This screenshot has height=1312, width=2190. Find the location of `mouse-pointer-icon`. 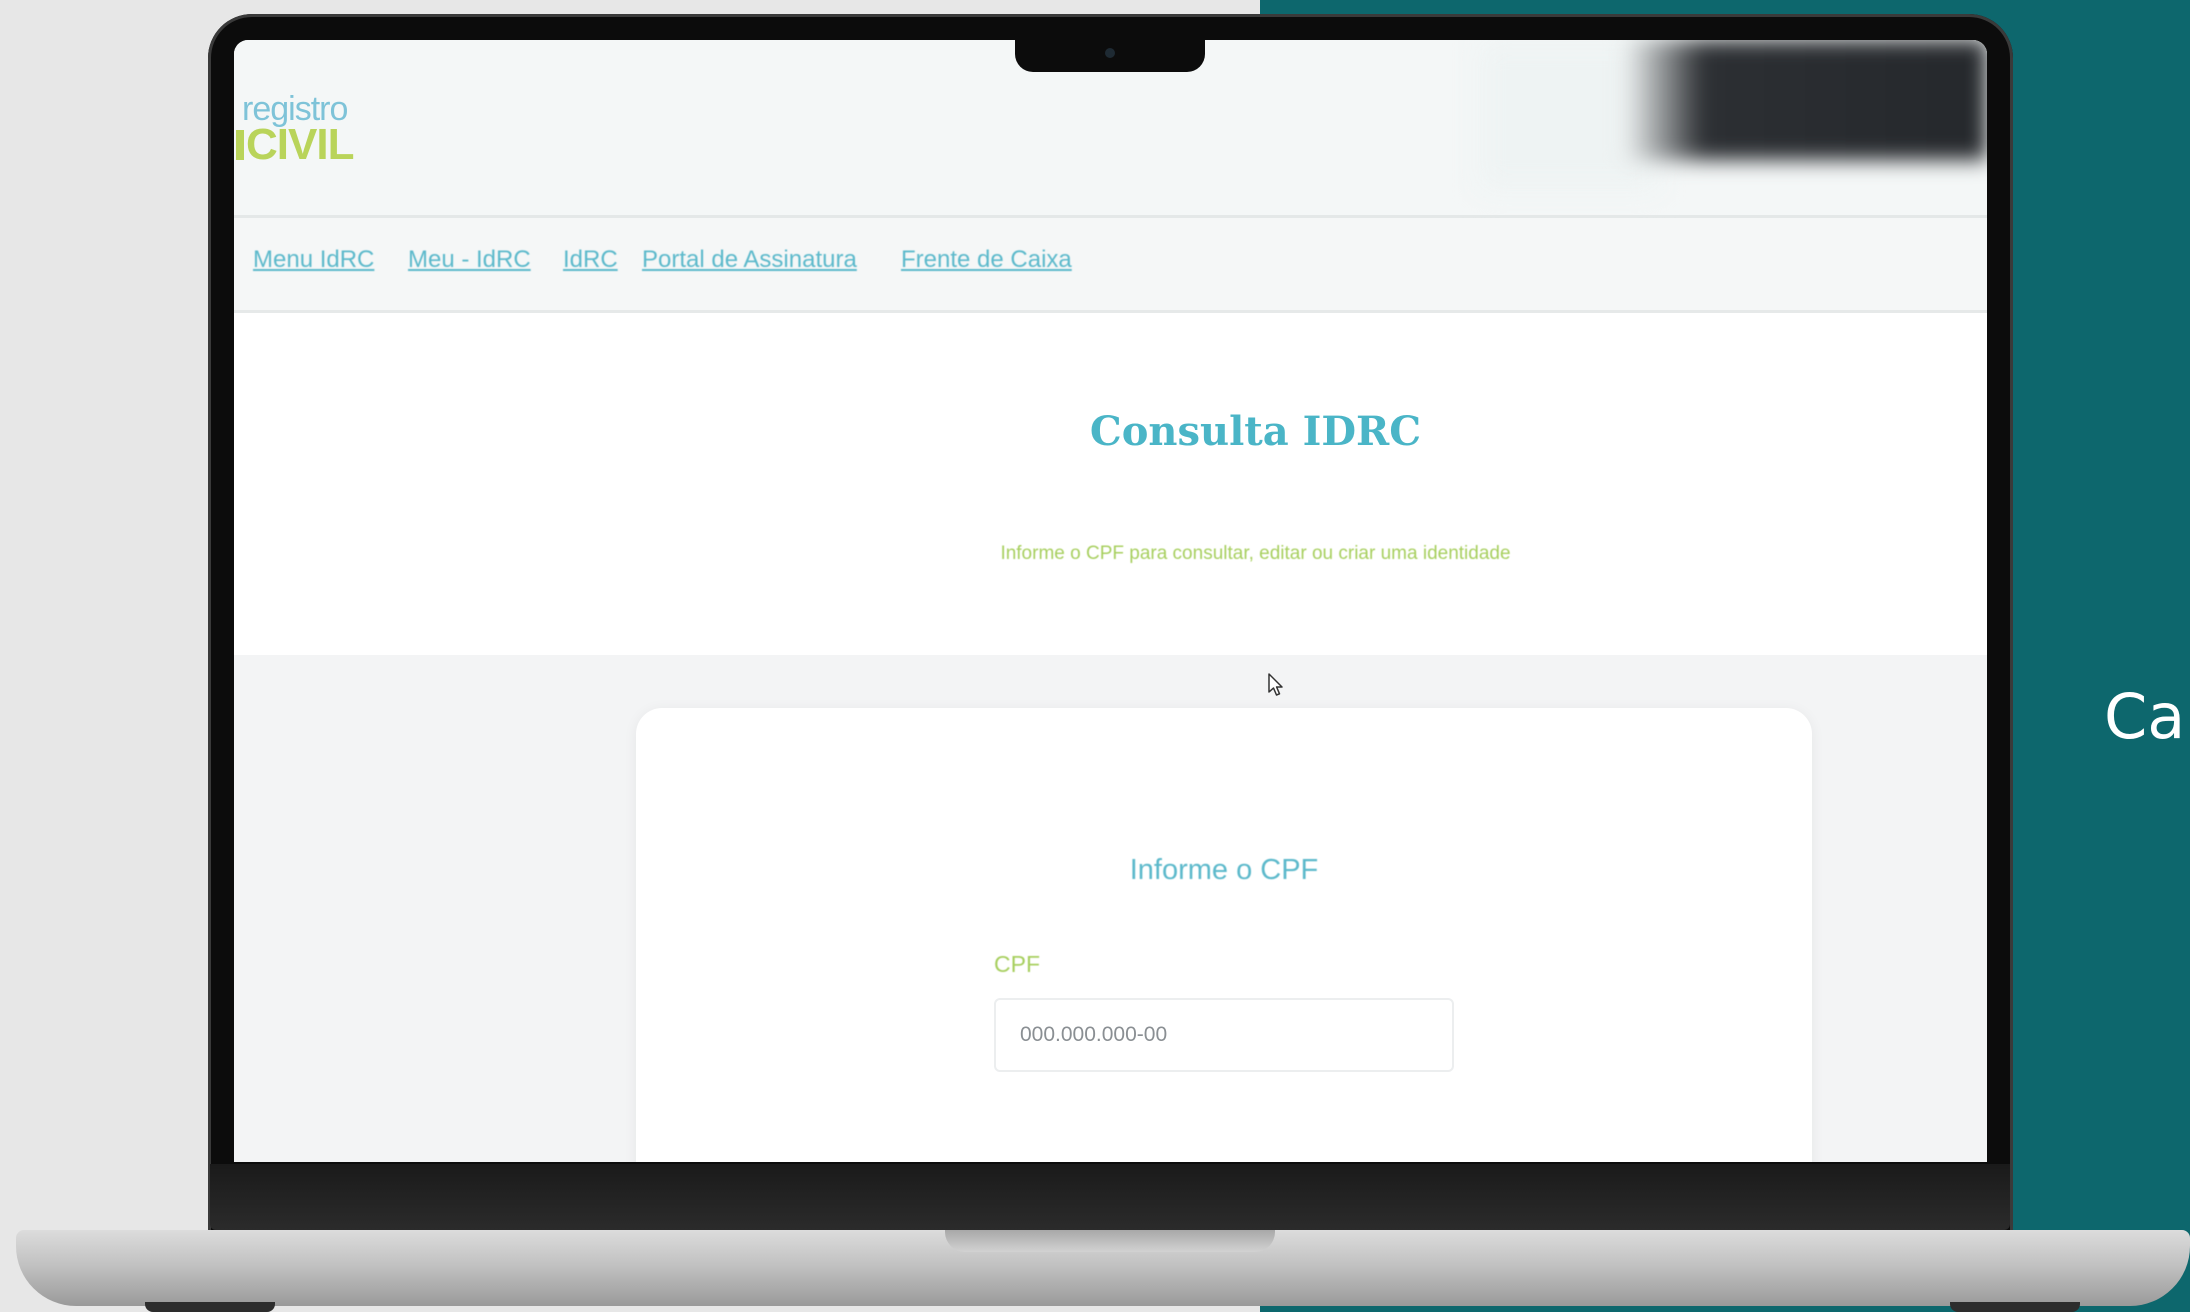

mouse-pointer-icon is located at coordinates (1275, 684).